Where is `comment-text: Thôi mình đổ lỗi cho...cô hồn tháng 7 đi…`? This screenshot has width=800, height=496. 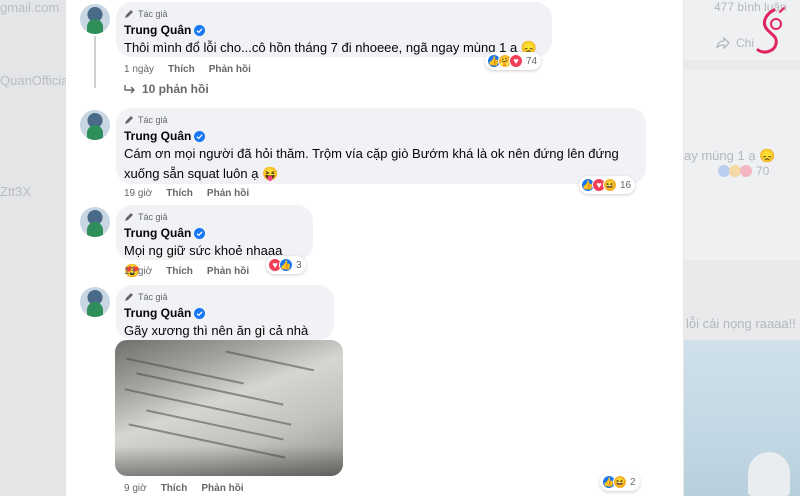
comment-text: Thôi mình đổ lỗi cho...cô hồn tháng 7 đi… is located at coordinates (330, 47).